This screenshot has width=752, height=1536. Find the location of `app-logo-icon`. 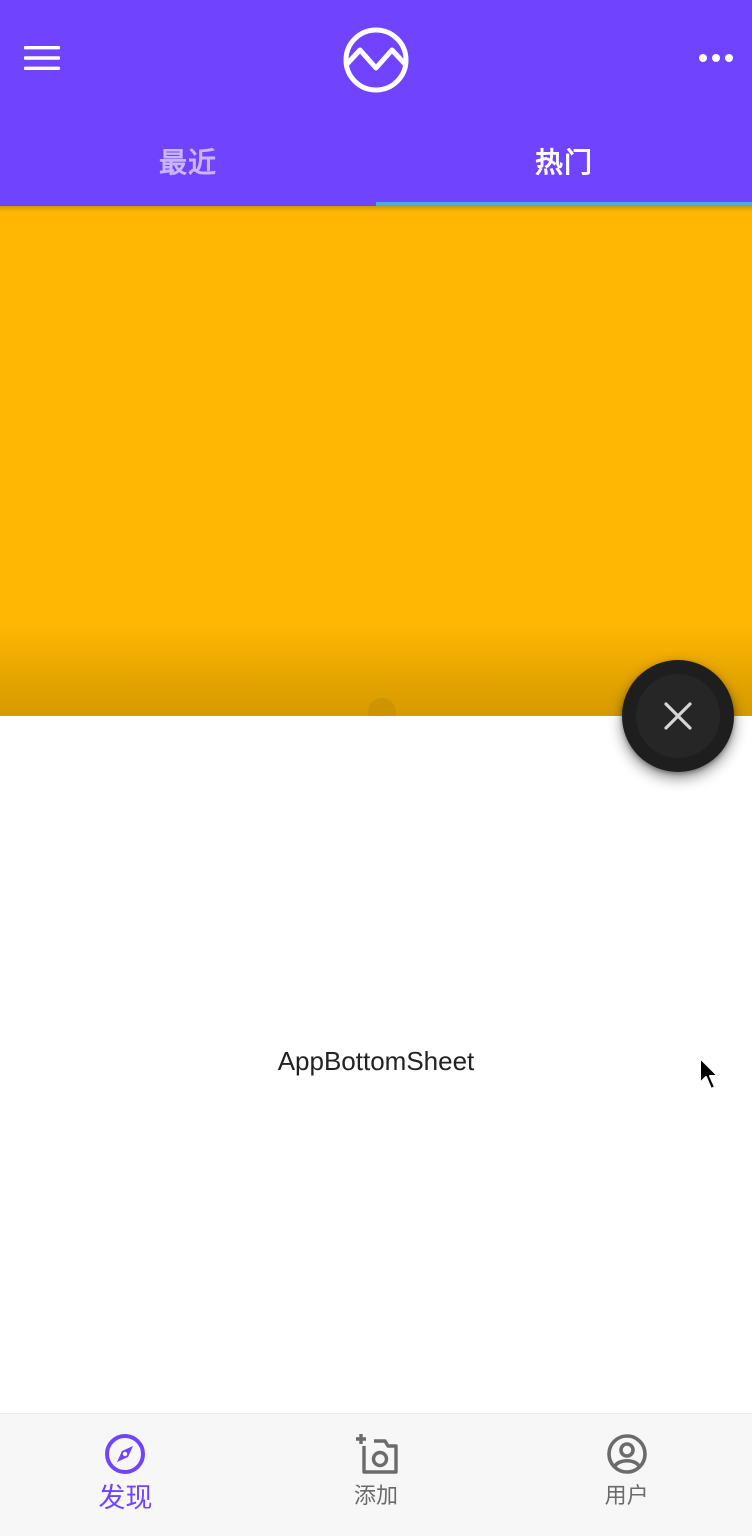

app-logo-icon is located at coordinates (376, 60).